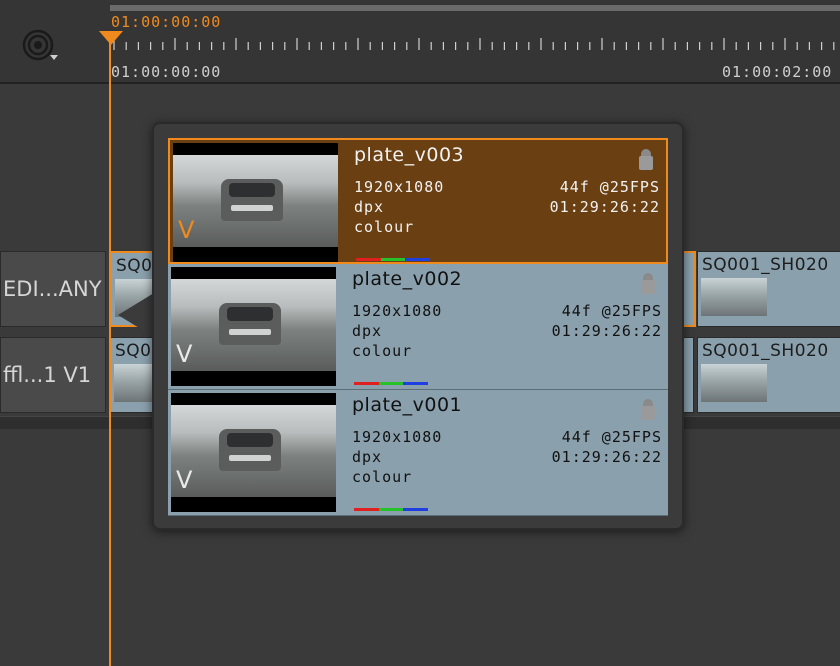  I want to click on playhead-handle, so click(111, 38).